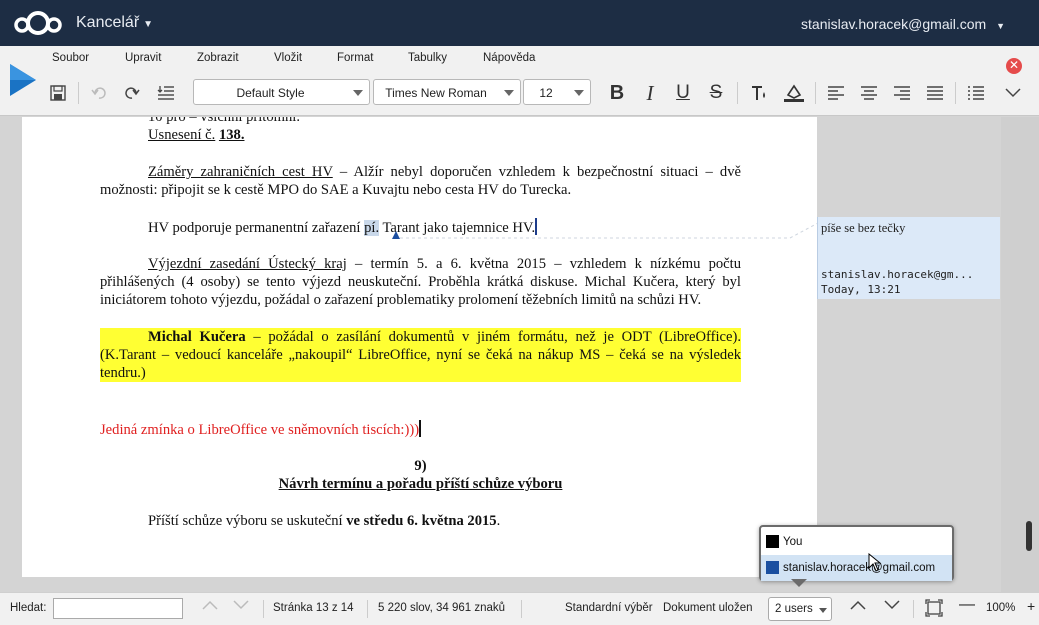 This screenshot has height=625, width=1039. What do you see at coordinates (1020, 354) in the screenshot?
I see `vertical-scrollbar` at bounding box center [1020, 354].